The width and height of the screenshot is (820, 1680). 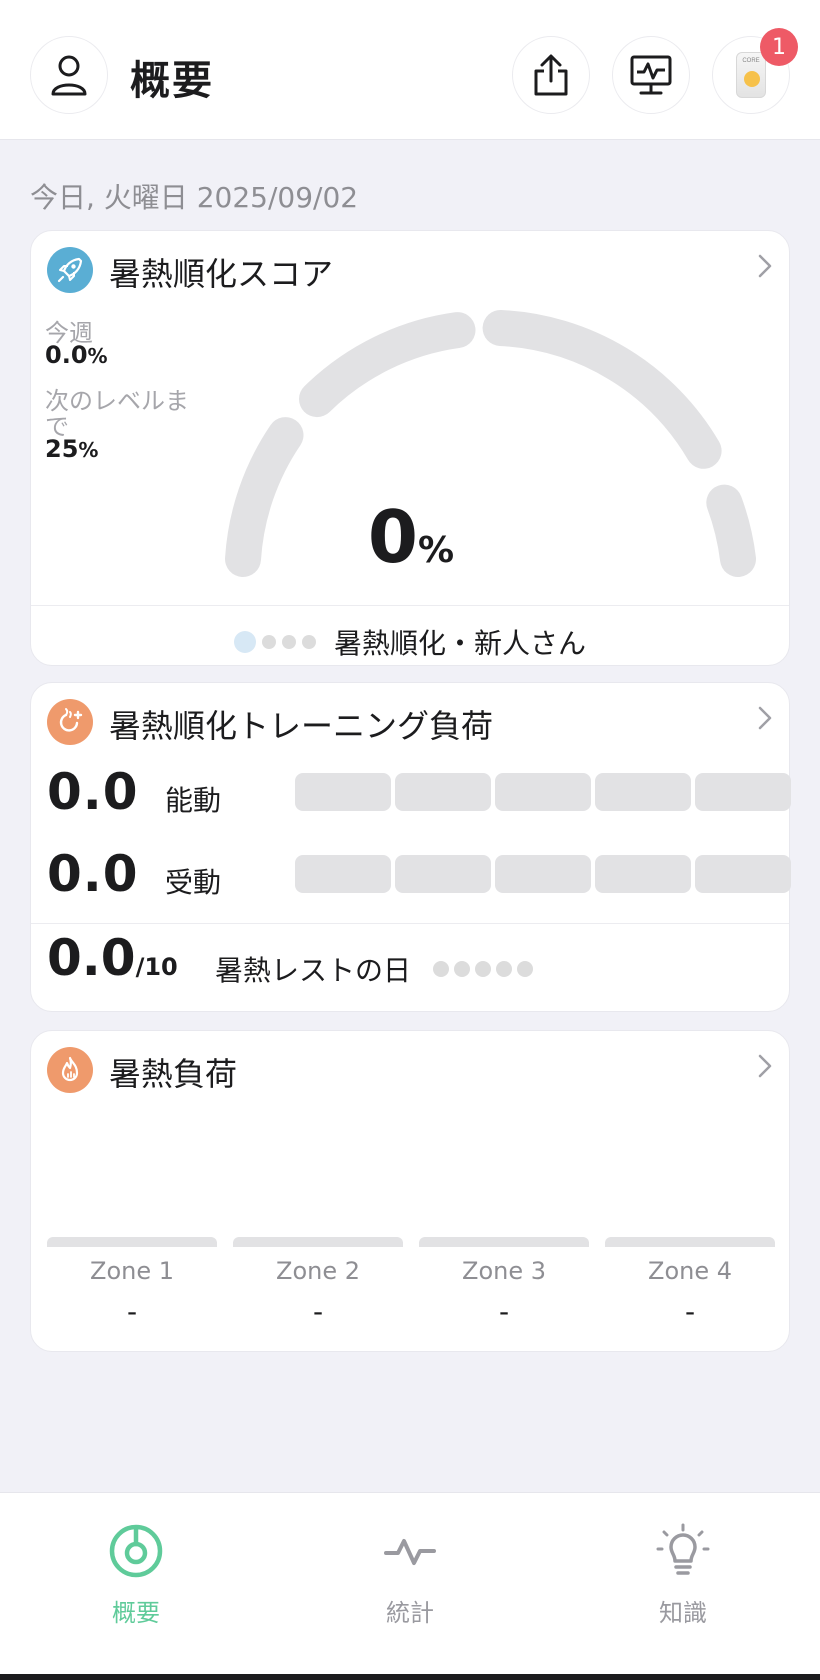 What do you see at coordinates (72, 449) in the screenshot?
I see `next-level-value: 25%` at bounding box center [72, 449].